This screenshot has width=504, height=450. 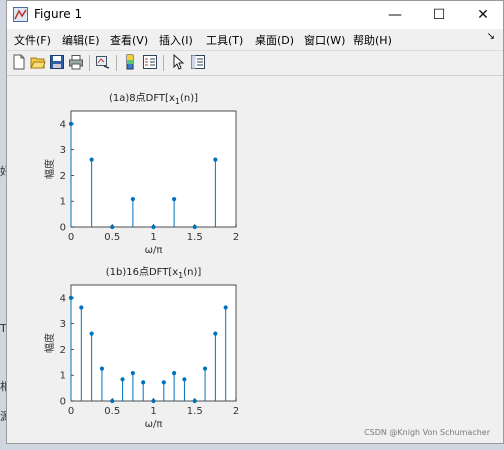 I want to click on menu-help: 帮助(H), so click(x=372, y=40).